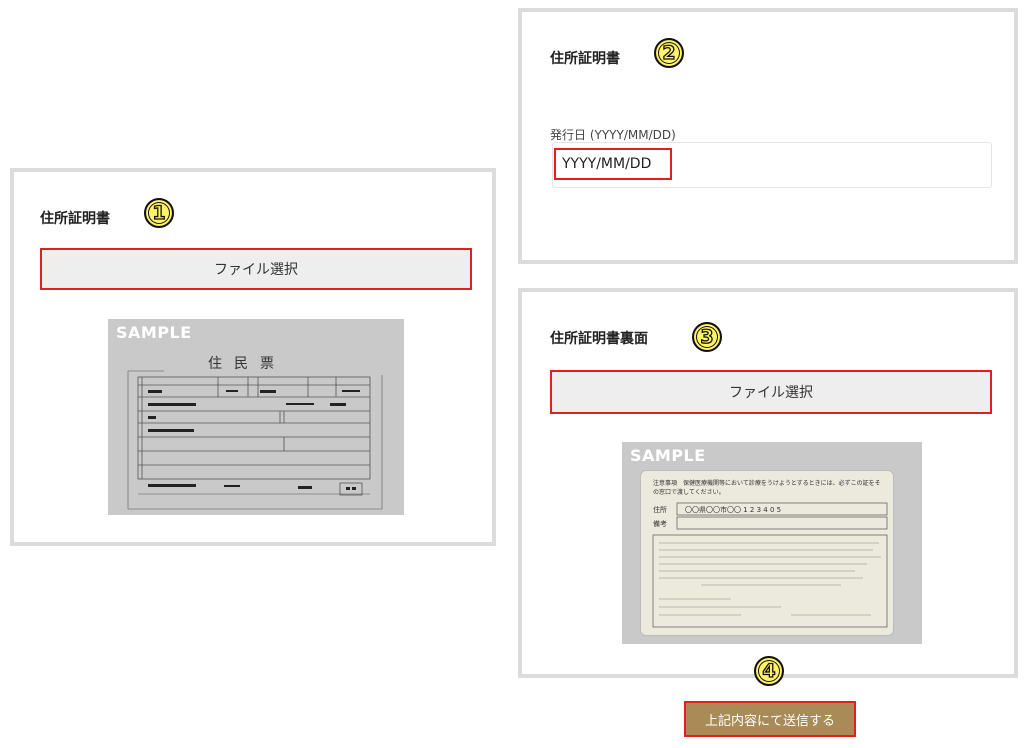 This screenshot has height=748, width=1028. Describe the element at coordinates (770, 719) in the screenshot. I see `submit-button: 上記内容にて送信する` at that location.